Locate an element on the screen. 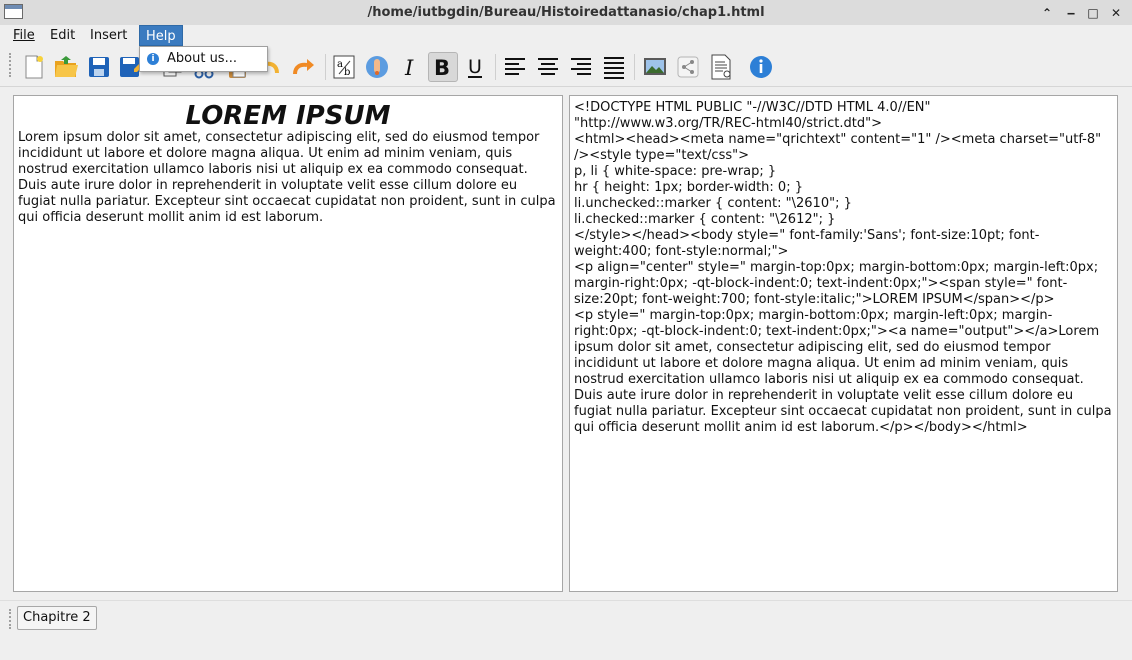 Image resolution: width=1132 pixels, height=660 pixels. open-file-button is located at coordinates (66, 67).